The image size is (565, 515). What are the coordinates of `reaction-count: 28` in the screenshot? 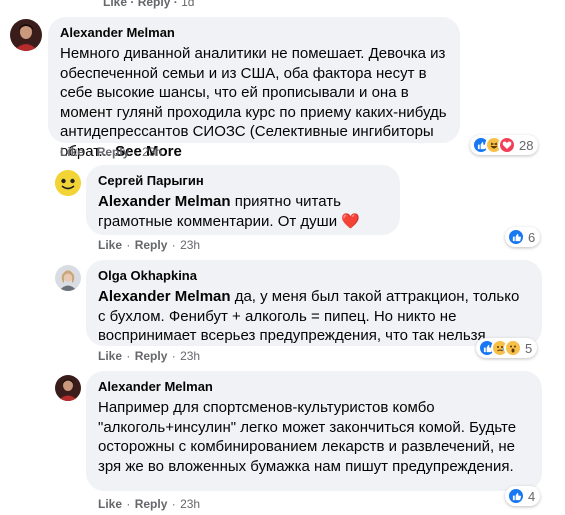 It's located at (526, 145).